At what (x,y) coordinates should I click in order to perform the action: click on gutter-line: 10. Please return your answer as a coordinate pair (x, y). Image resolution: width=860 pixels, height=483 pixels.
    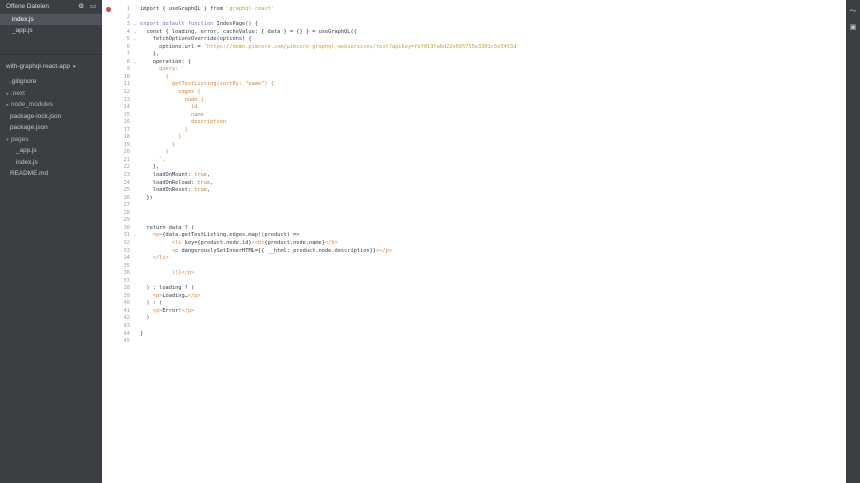
    Looking at the image, I should click on (120, 78).